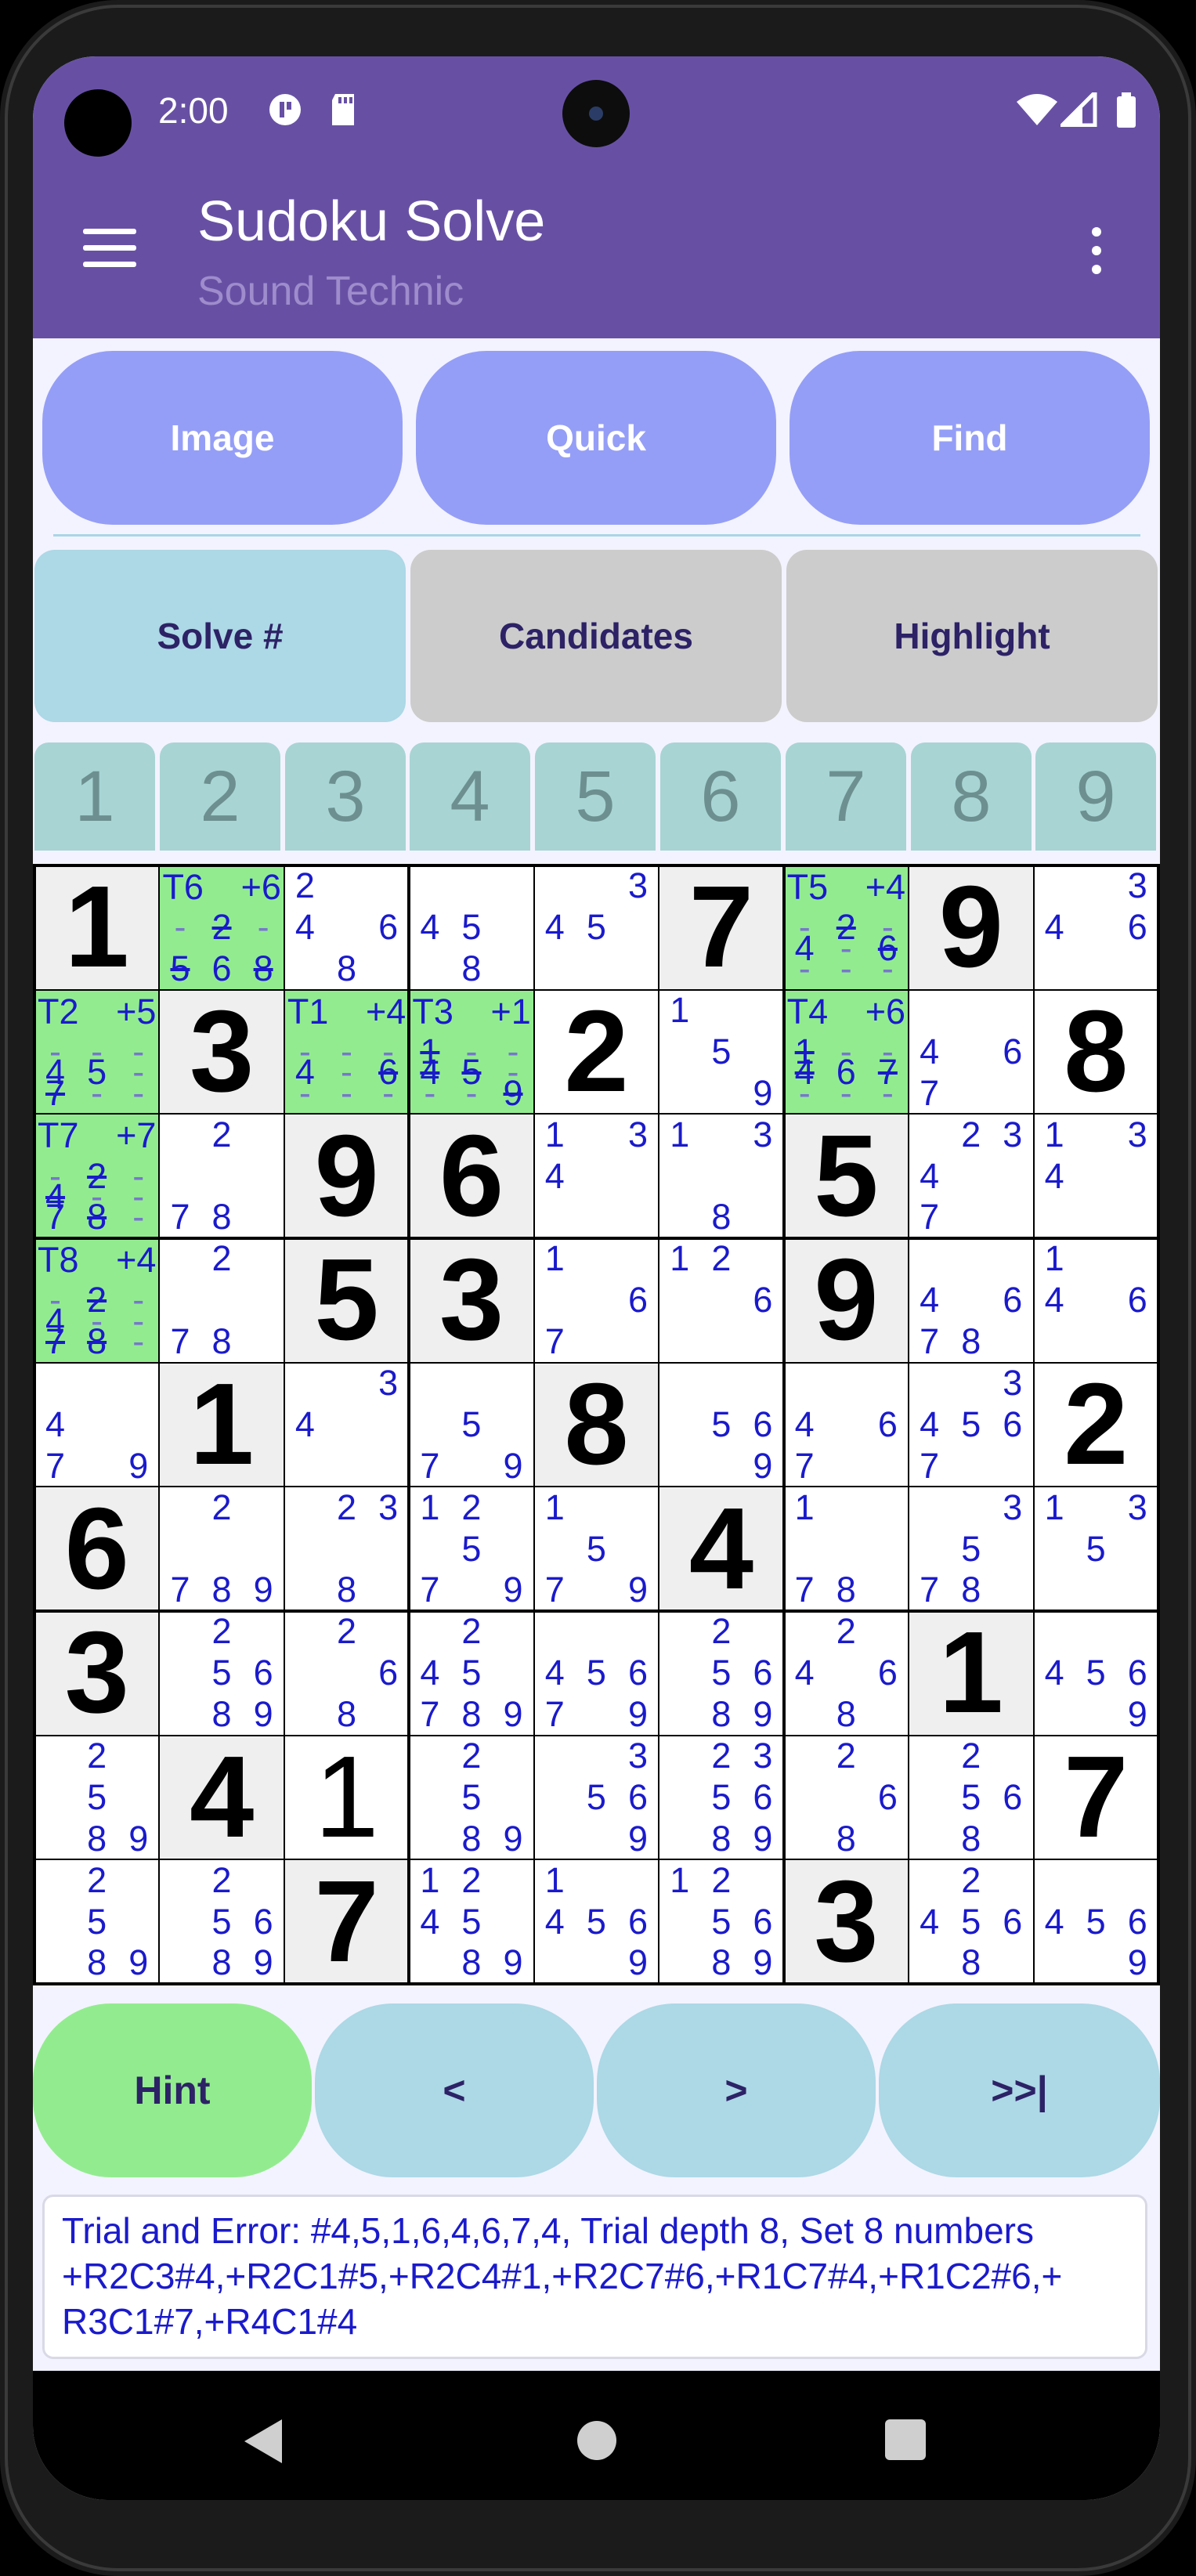  What do you see at coordinates (1019, 2090) in the screenshot?
I see `skip-to-end-button: >>|` at bounding box center [1019, 2090].